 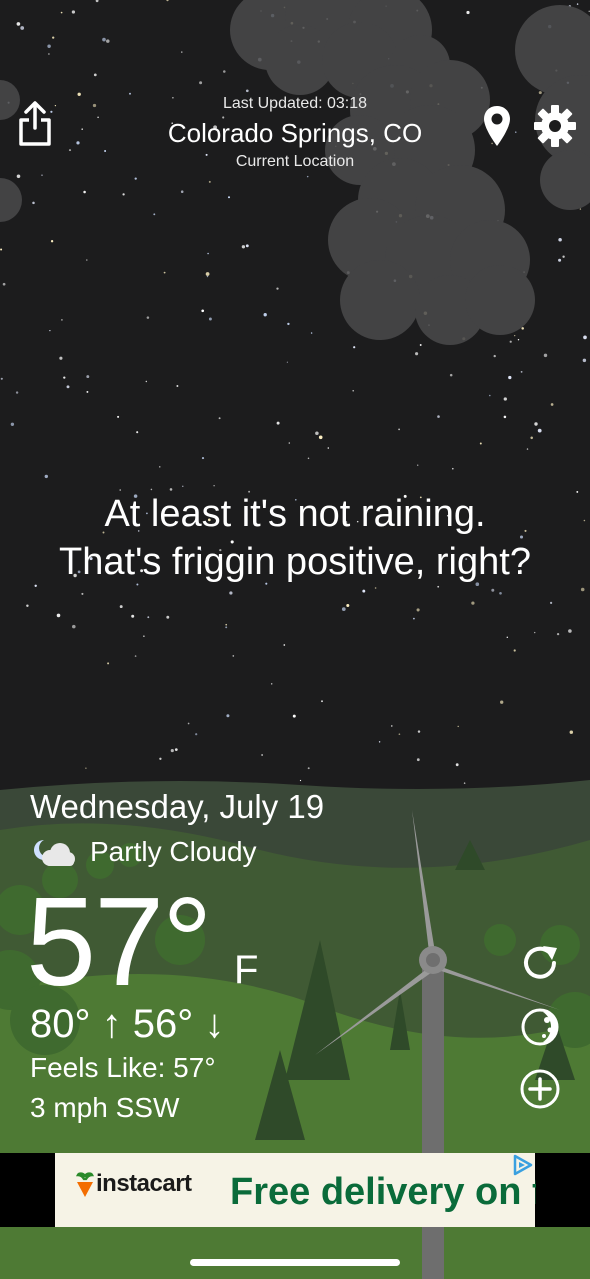 What do you see at coordinates (383, 1196) in the screenshot?
I see `ad-headline: Free delivery on first 3 orders*` at bounding box center [383, 1196].